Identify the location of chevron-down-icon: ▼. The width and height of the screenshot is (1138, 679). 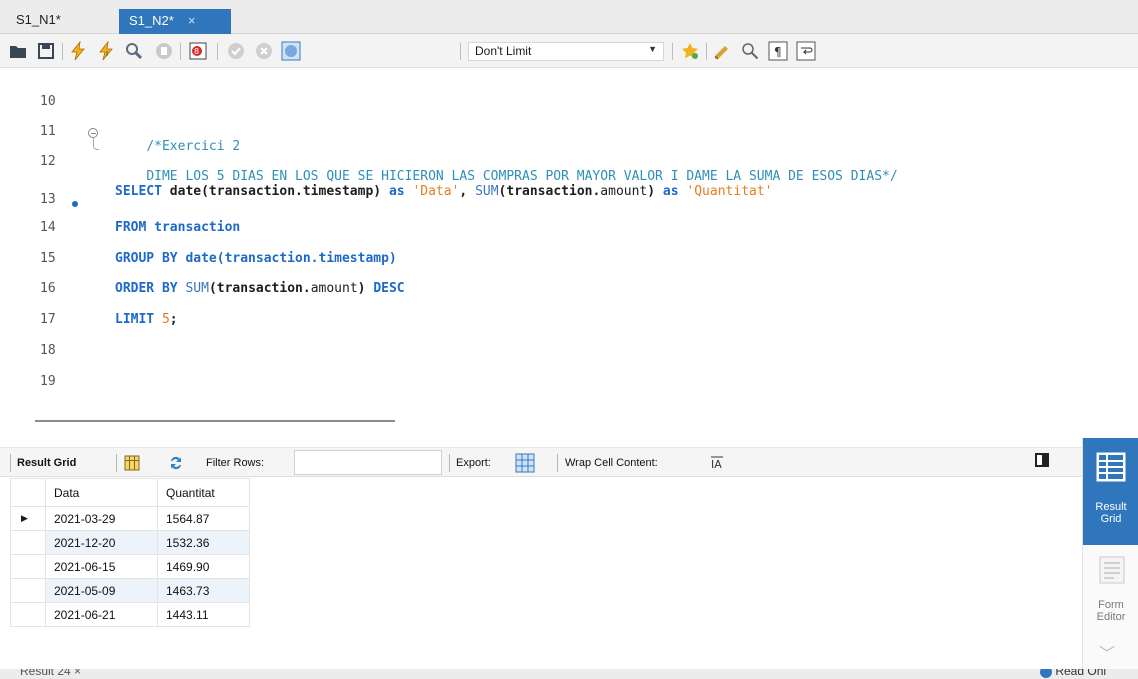
(652, 49).